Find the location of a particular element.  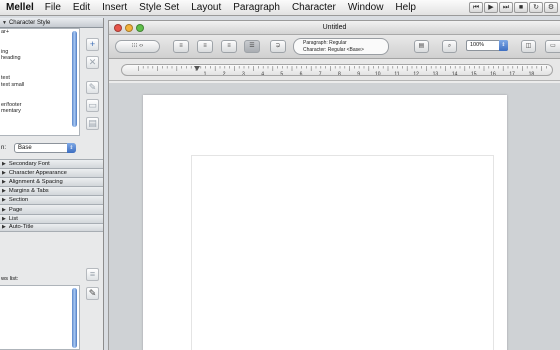

add-style-icon: + is located at coordinates (92, 44).